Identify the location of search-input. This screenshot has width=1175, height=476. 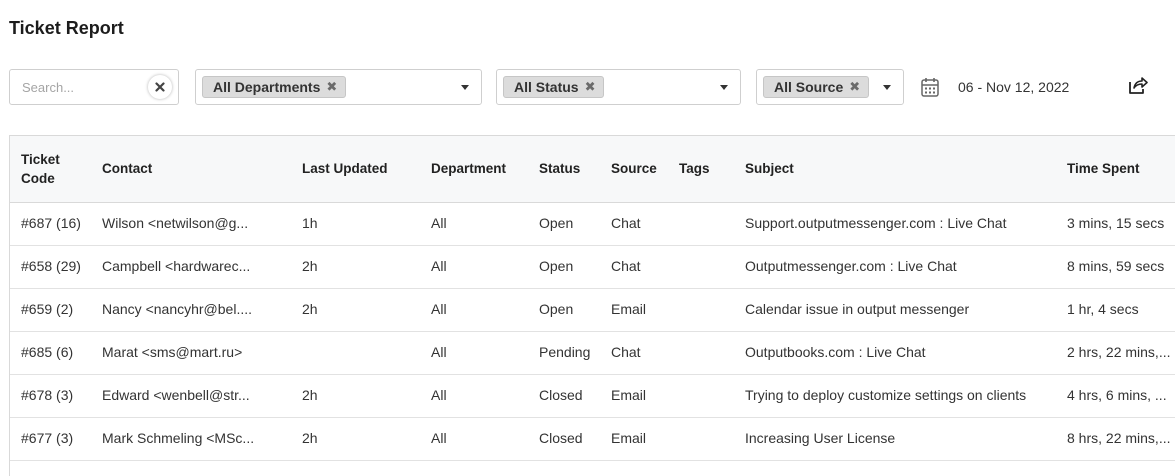
(82, 87).